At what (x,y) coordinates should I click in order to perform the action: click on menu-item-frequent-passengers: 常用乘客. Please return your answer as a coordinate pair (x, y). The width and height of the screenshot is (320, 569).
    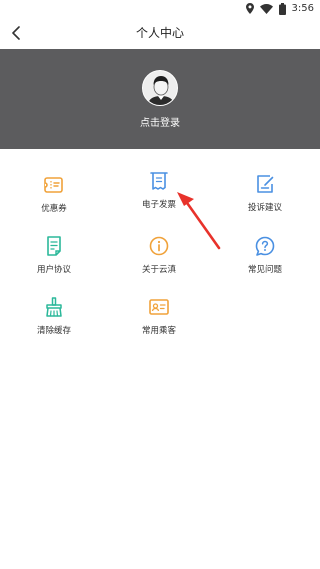
    Looking at the image, I should click on (159, 322).